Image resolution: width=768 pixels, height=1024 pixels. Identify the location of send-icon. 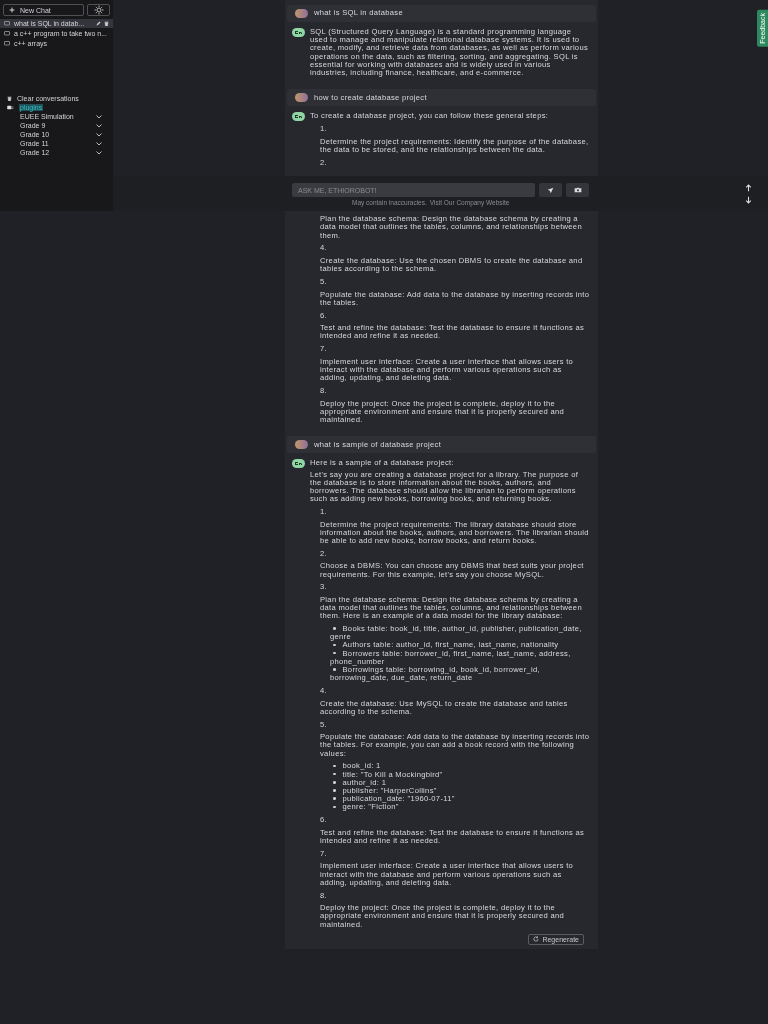
(550, 190).